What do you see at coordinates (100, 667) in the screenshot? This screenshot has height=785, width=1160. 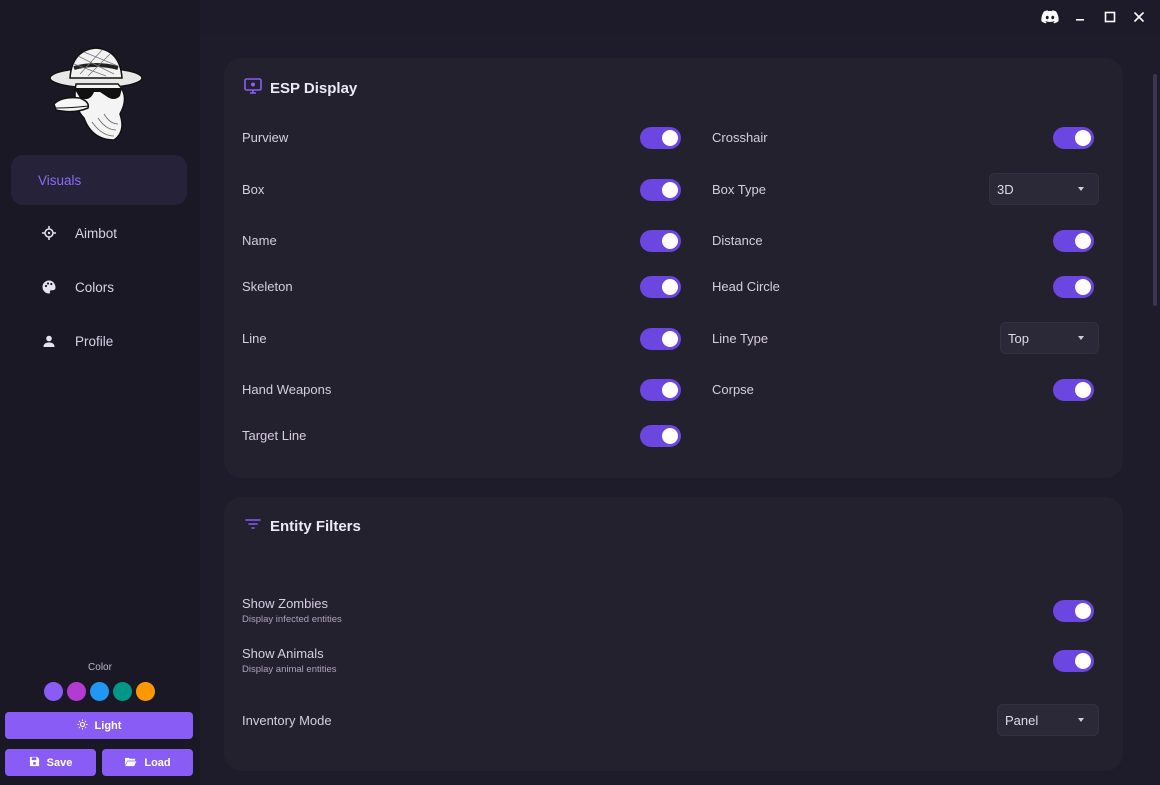 I see `color-label: Color` at bounding box center [100, 667].